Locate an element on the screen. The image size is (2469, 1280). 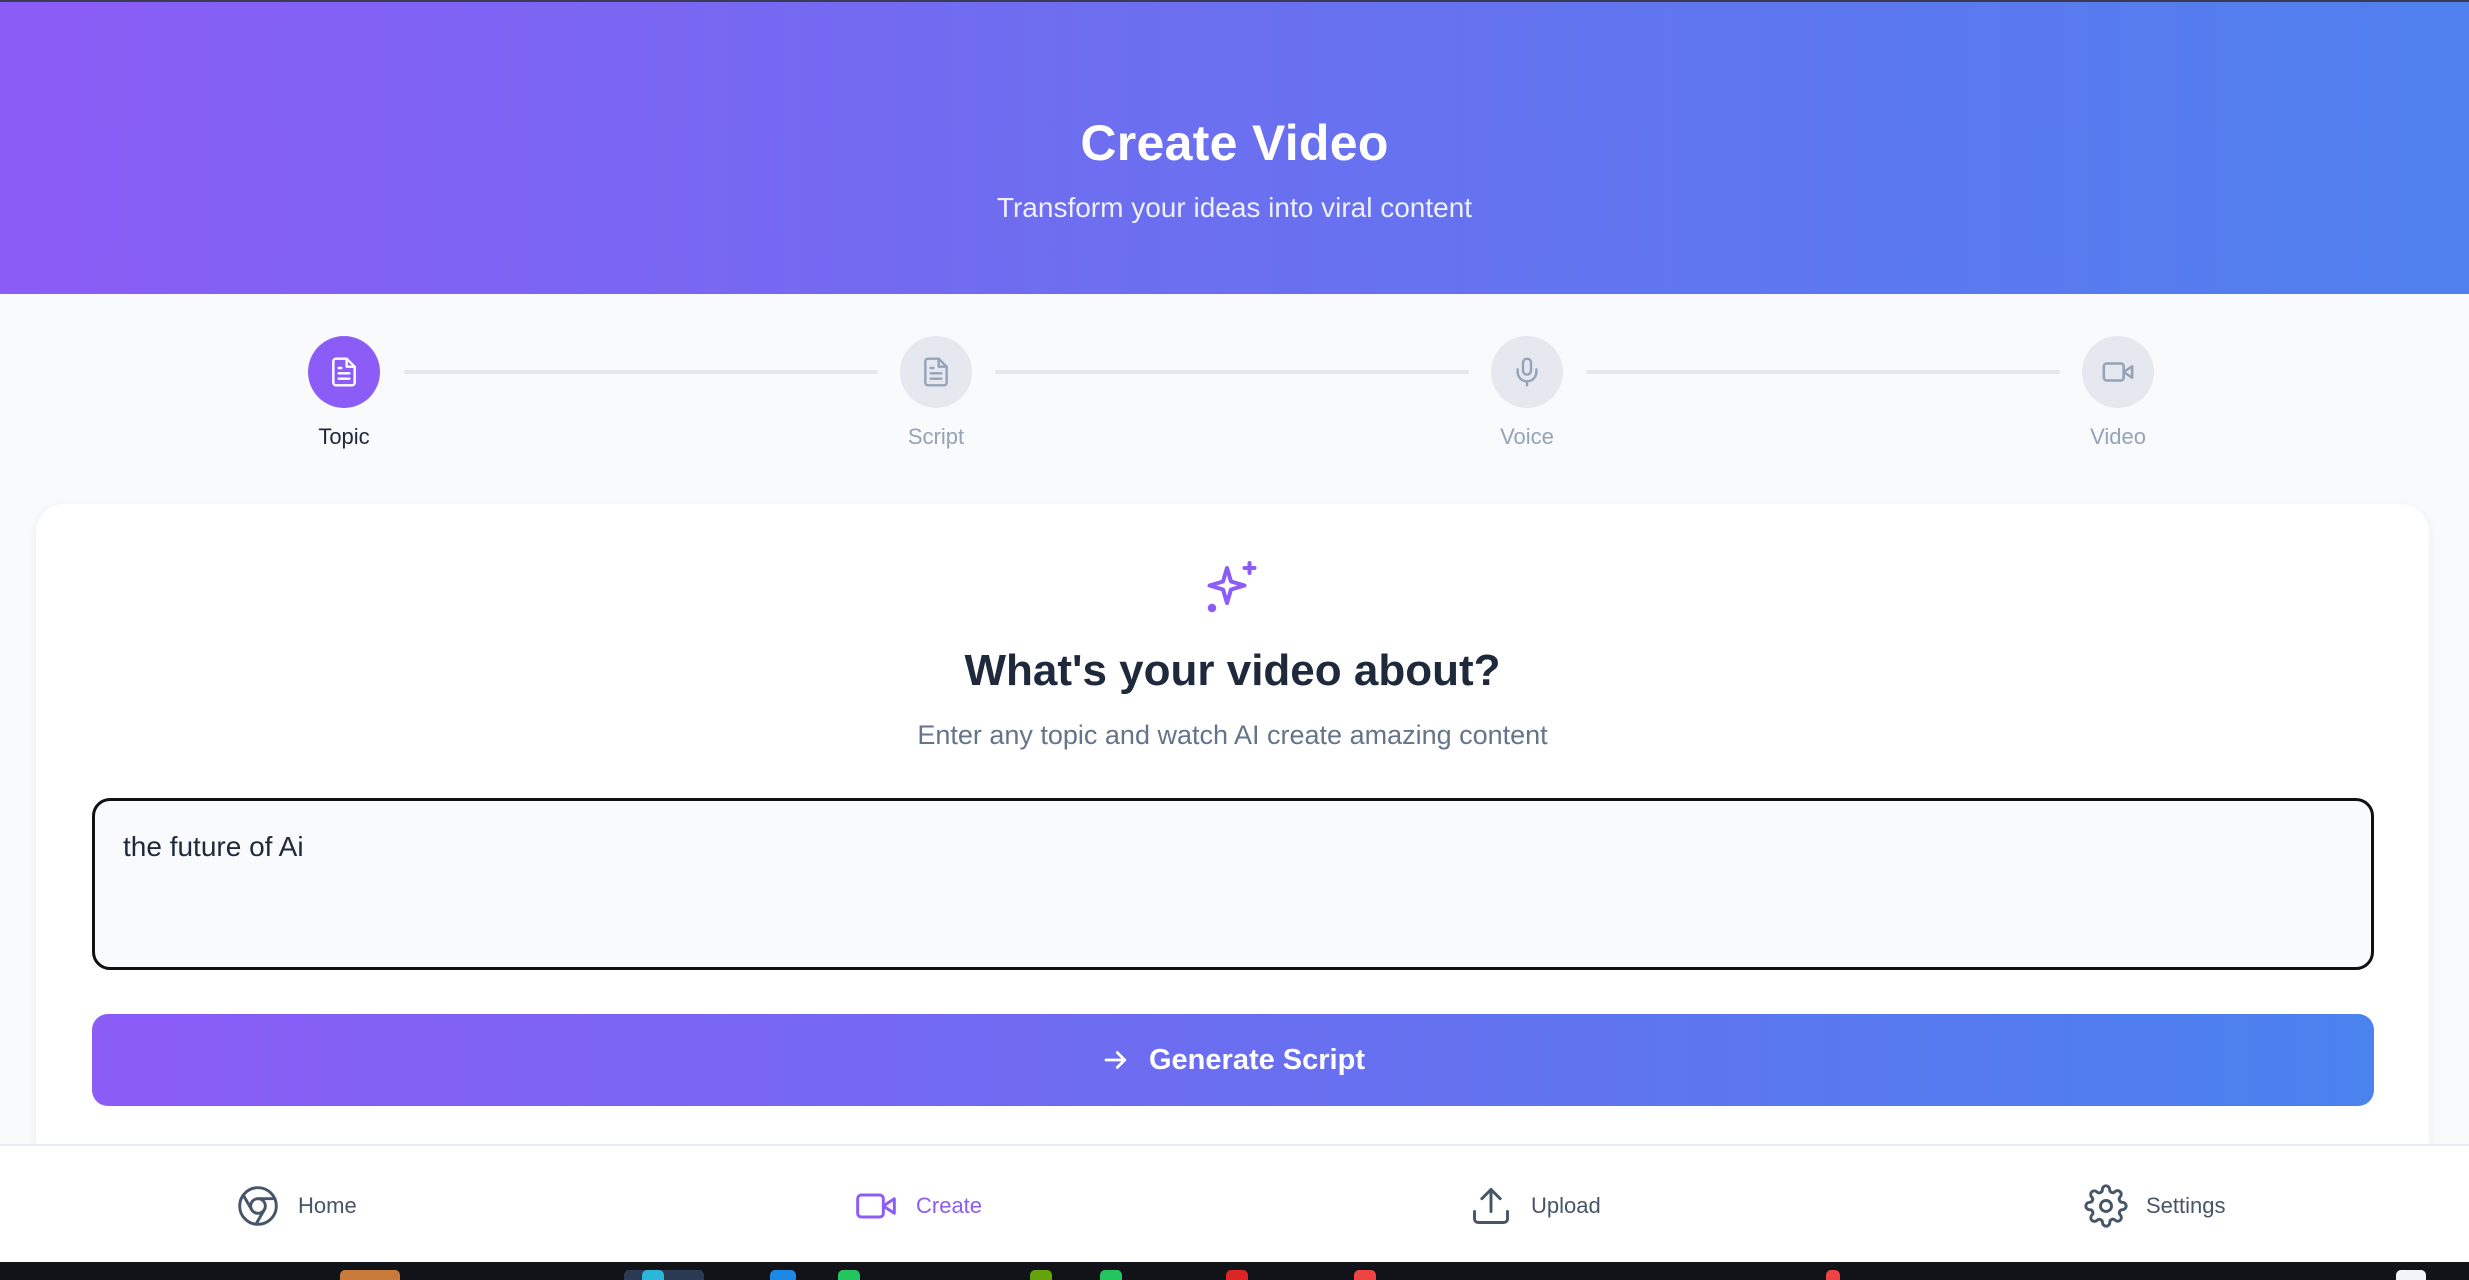
generate-script-label: Generate Script is located at coordinates (1257, 1059).